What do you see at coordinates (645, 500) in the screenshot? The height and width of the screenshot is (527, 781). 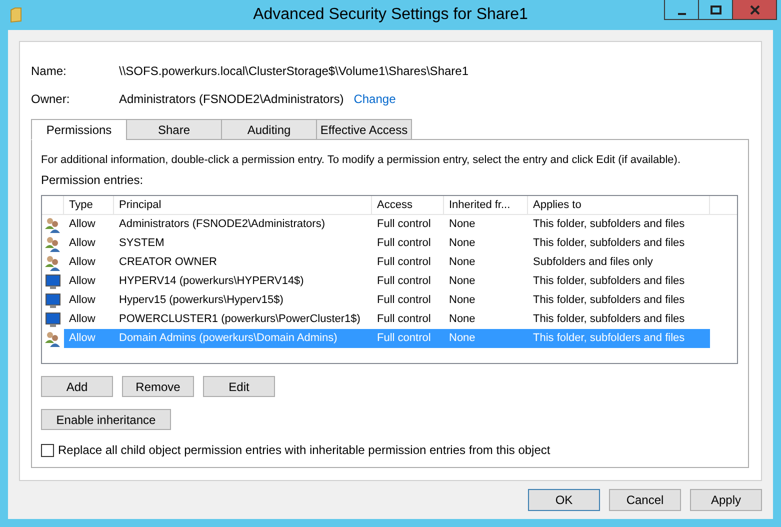 I see `dialog-button: Cancel` at bounding box center [645, 500].